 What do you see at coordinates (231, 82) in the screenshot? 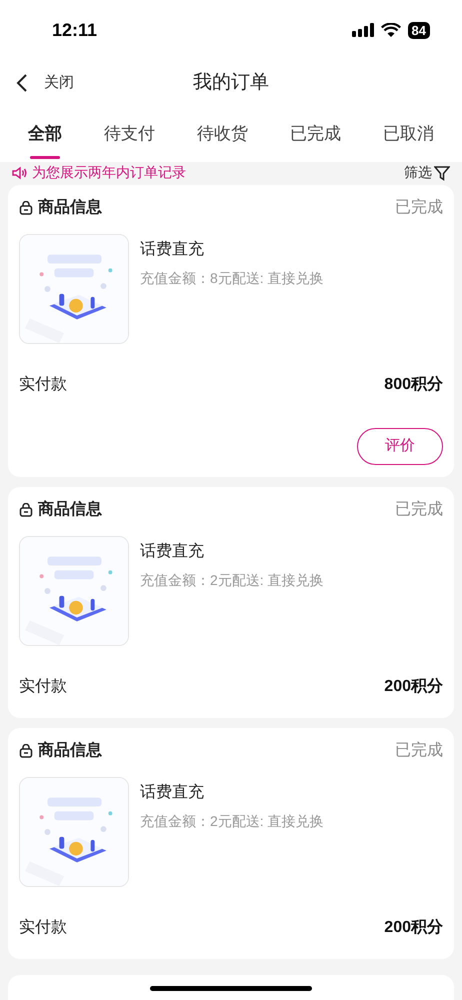
I see `page-title: 我的订单` at bounding box center [231, 82].